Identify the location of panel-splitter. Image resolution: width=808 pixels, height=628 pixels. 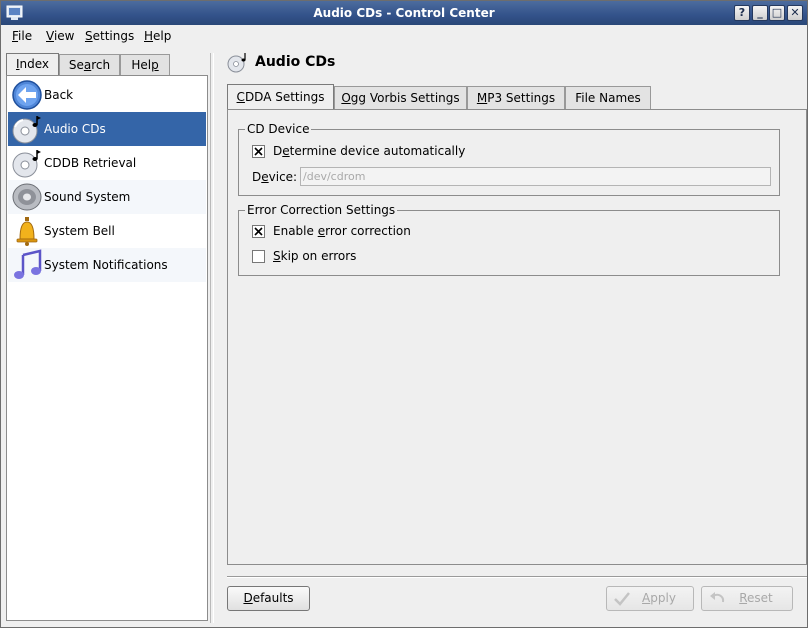
(212, 338).